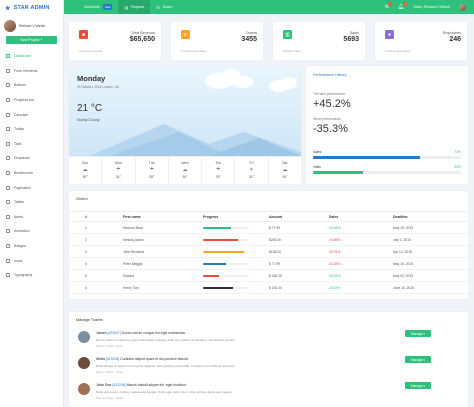 The height and width of the screenshot is (407, 474). Describe the element at coordinates (361, 216) in the screenshot. I see `column-header: Sales` at that location.